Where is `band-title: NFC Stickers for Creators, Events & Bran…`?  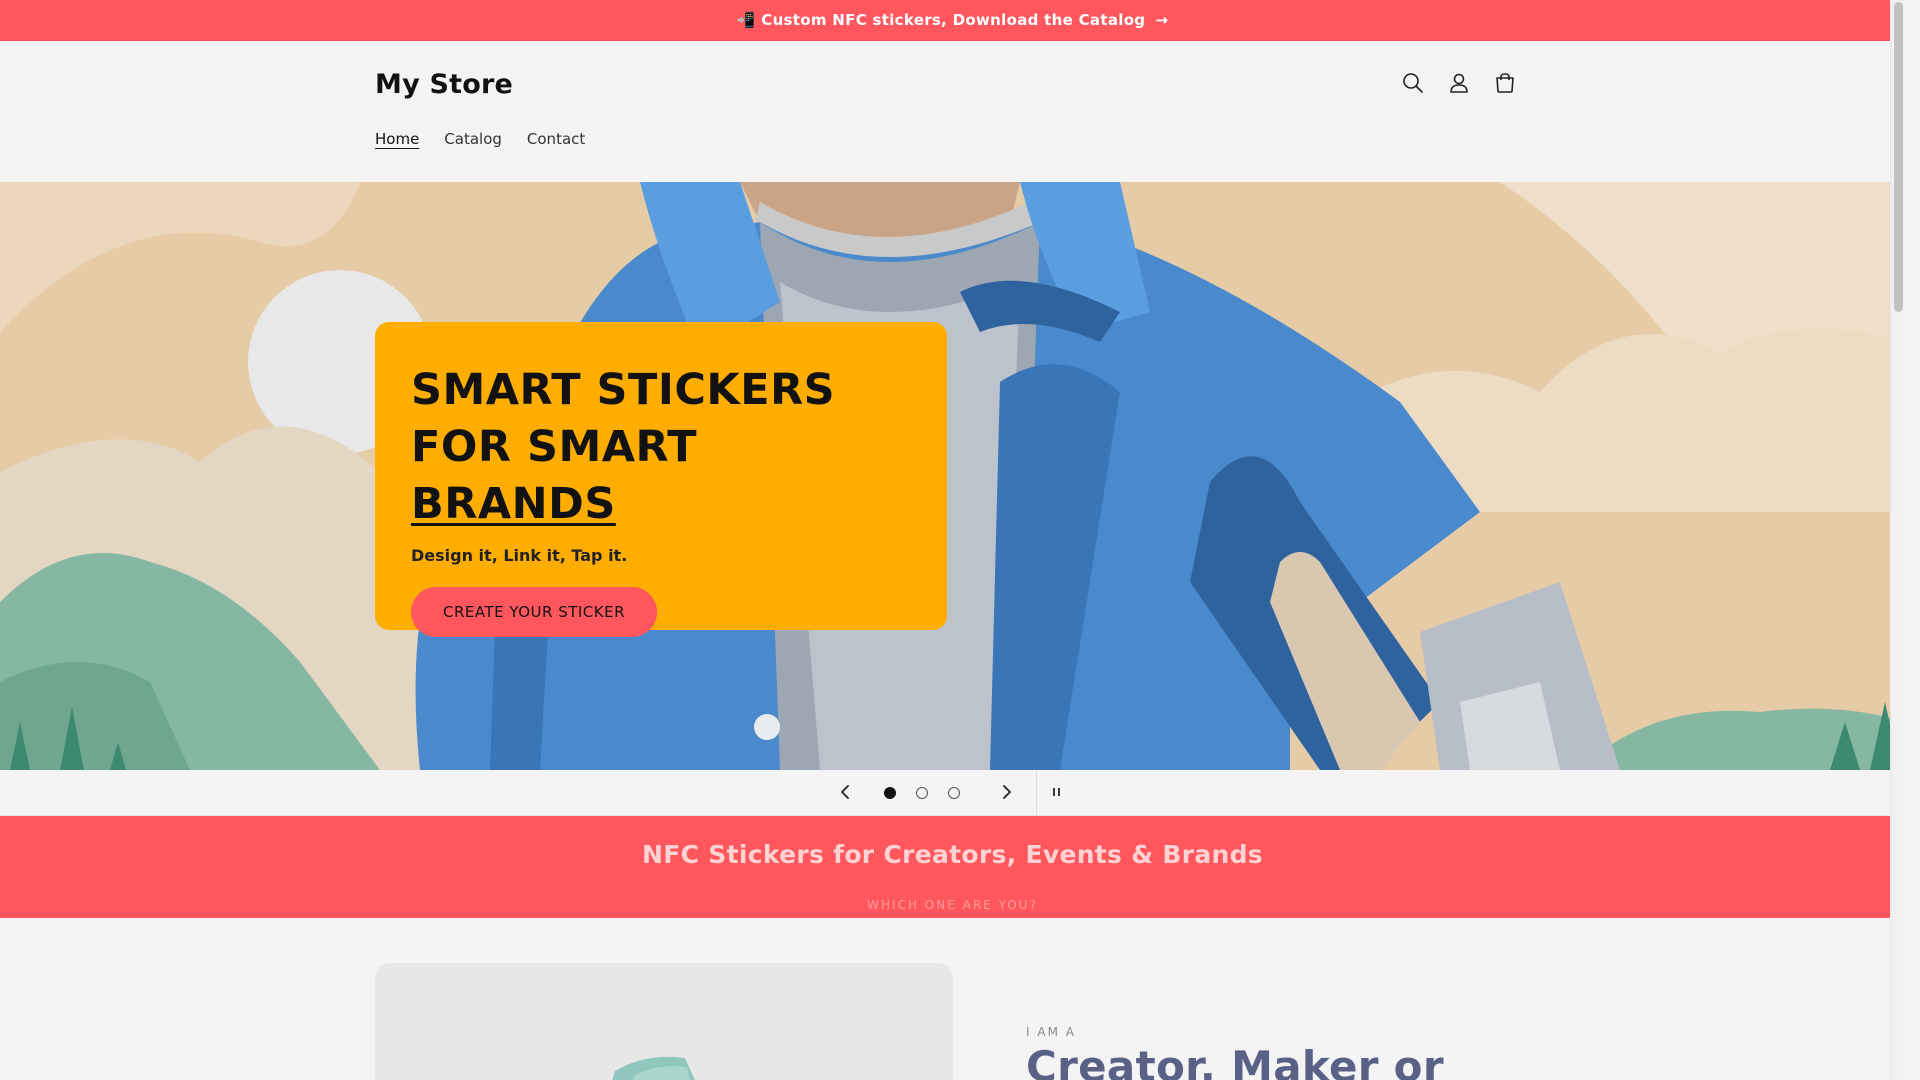
band-title: NFC Stickers for Creators, Events & Bran… is located at coordinates (952, 854).